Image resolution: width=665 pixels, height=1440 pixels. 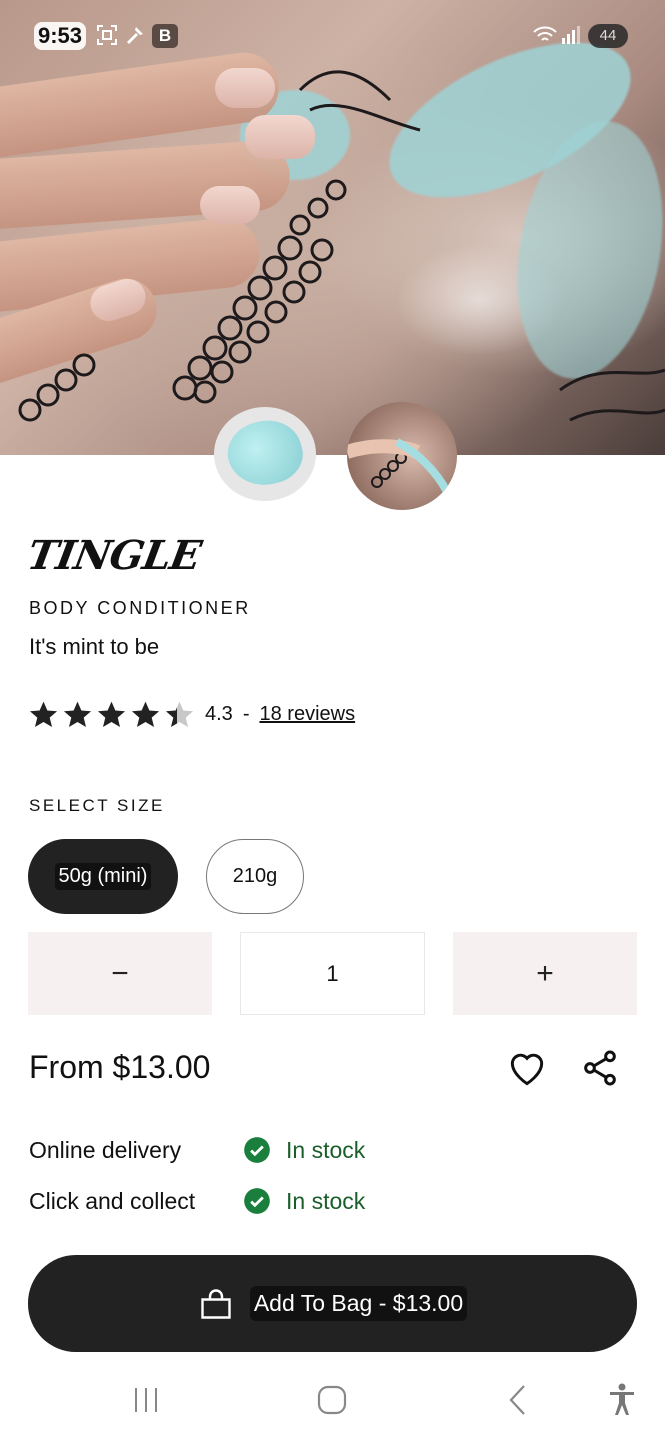 I want to click on status-time: 9:53, so click(x=60, y=36).